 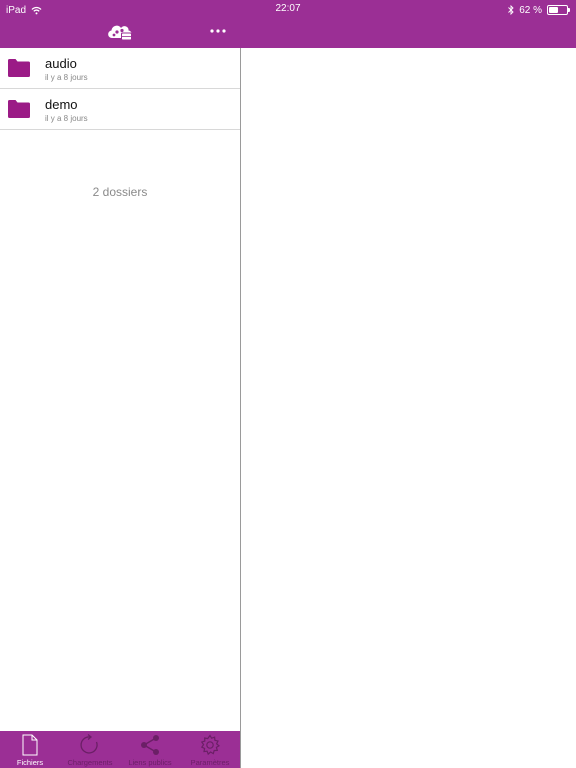 What do you see at coordinates (210, 745) in the screenshot?
I see `gear-icon` at bounding box center [210, 745].